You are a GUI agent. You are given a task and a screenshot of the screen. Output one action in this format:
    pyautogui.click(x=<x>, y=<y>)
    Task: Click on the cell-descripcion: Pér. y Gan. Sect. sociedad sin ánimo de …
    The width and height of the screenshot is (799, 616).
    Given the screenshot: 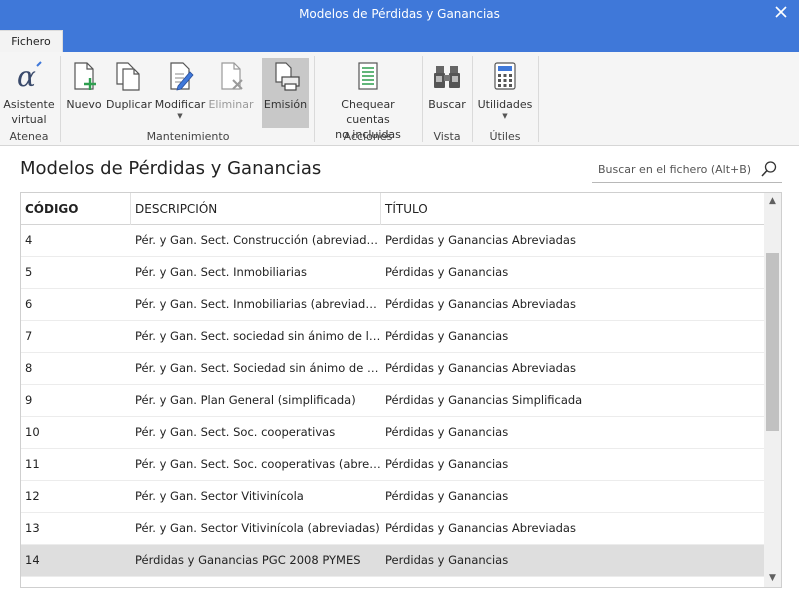 What is the action you would take?
    pyautogui.click(x=258, y=336)
    